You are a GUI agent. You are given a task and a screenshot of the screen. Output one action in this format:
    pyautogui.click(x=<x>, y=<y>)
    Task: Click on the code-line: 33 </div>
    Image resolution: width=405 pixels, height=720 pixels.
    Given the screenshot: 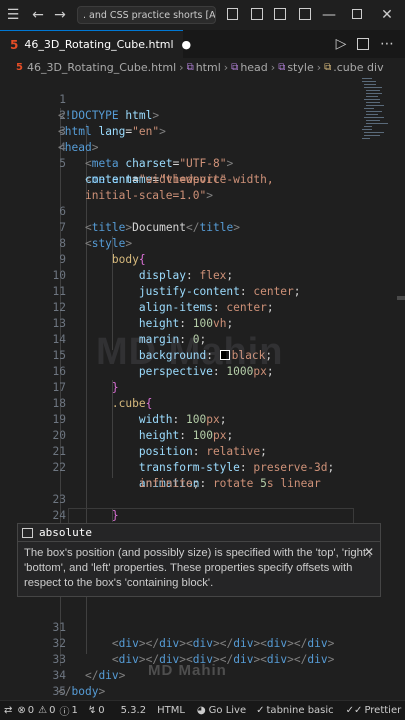 What is the action you would take?
    pyautogui.click(x=63, y=659)
    